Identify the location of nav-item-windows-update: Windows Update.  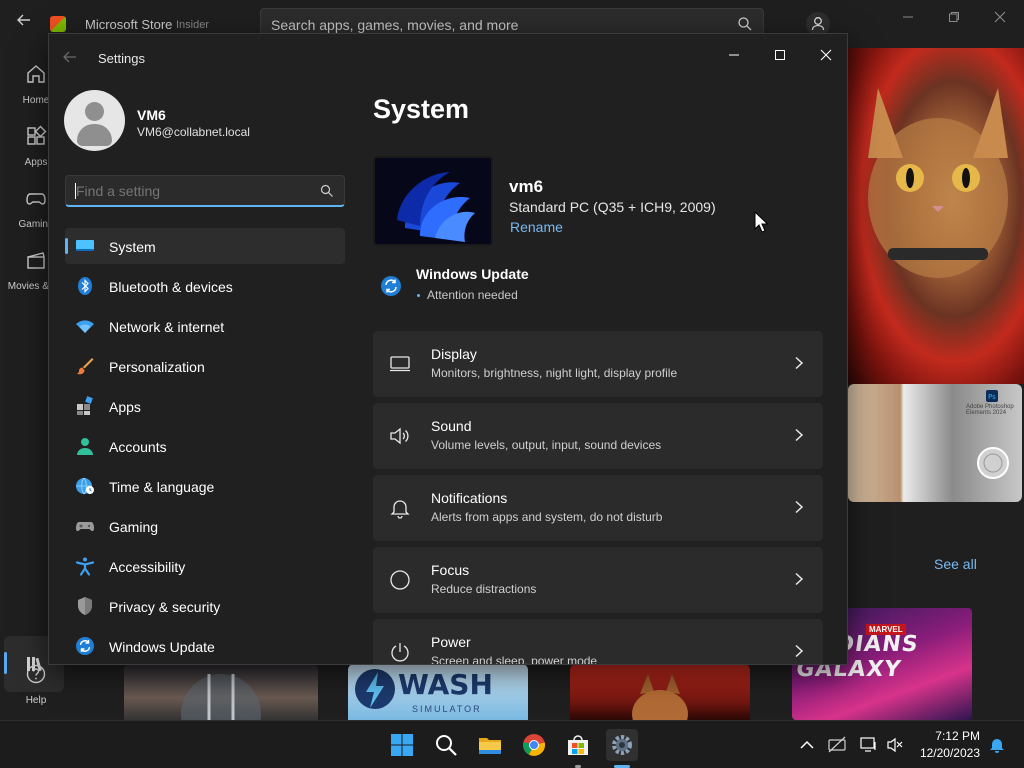
(205, 646).